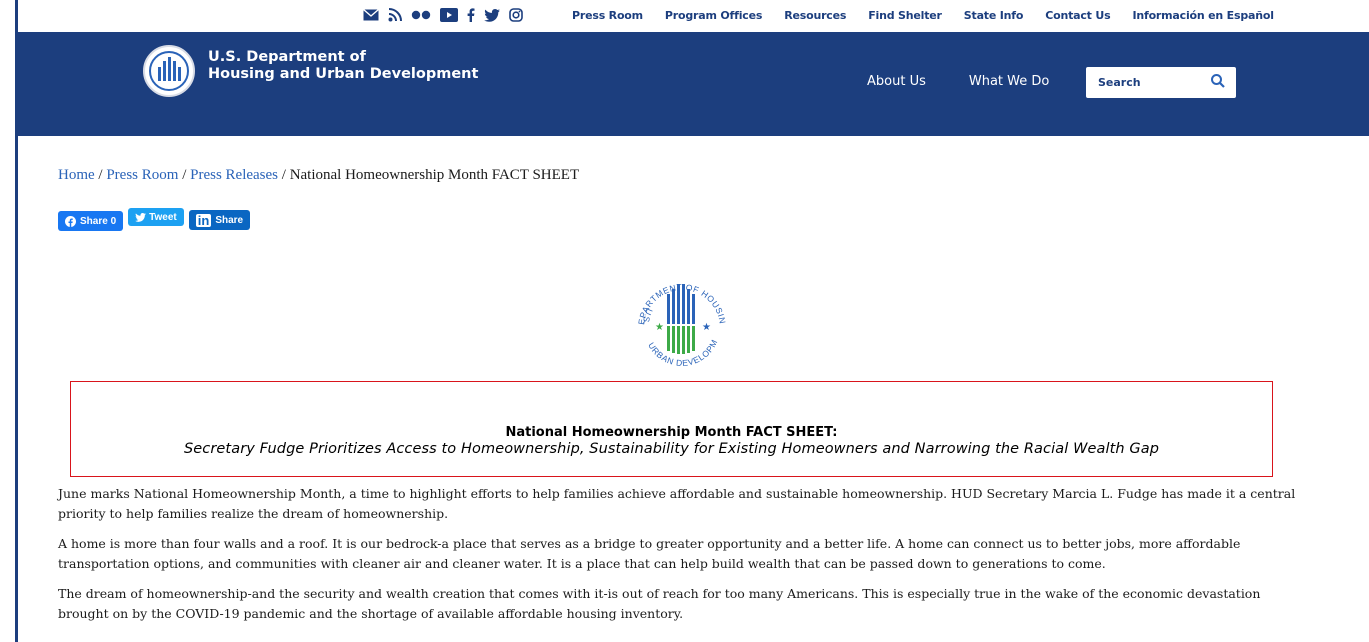 This screenshot has width=1369, height=642. Describe the element at coordinates (343, 74) in the screenshot. I see `agency-name-line2: Housing and Urban Development` at that location.